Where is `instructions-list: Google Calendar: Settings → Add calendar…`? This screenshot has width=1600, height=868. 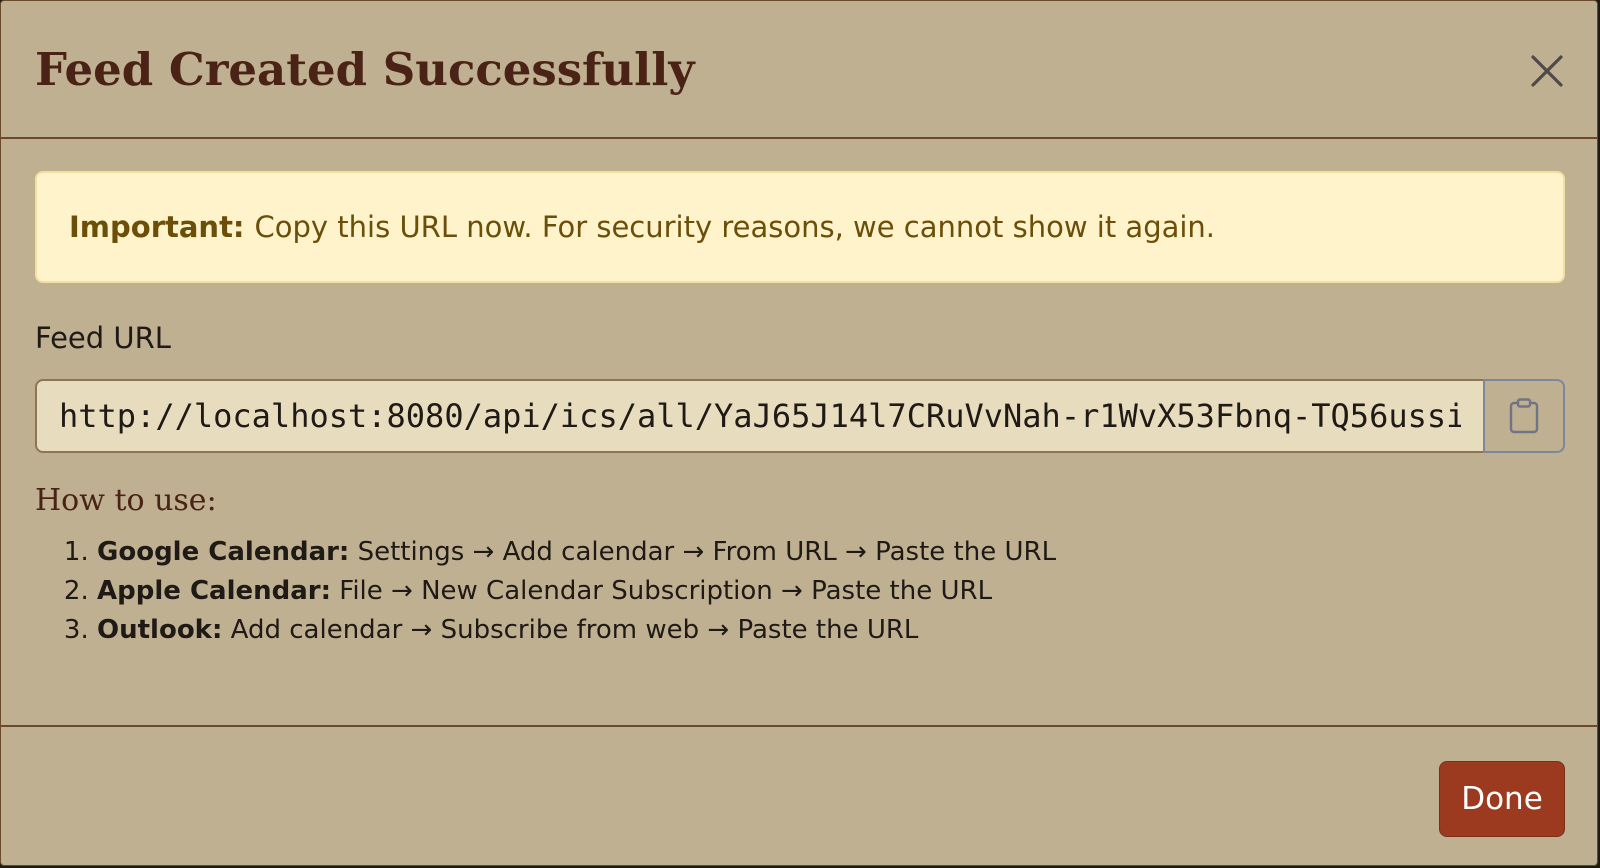 instructions-list: Google Calendar: Settings → Add calendar… is located at coordinates (545, 591).